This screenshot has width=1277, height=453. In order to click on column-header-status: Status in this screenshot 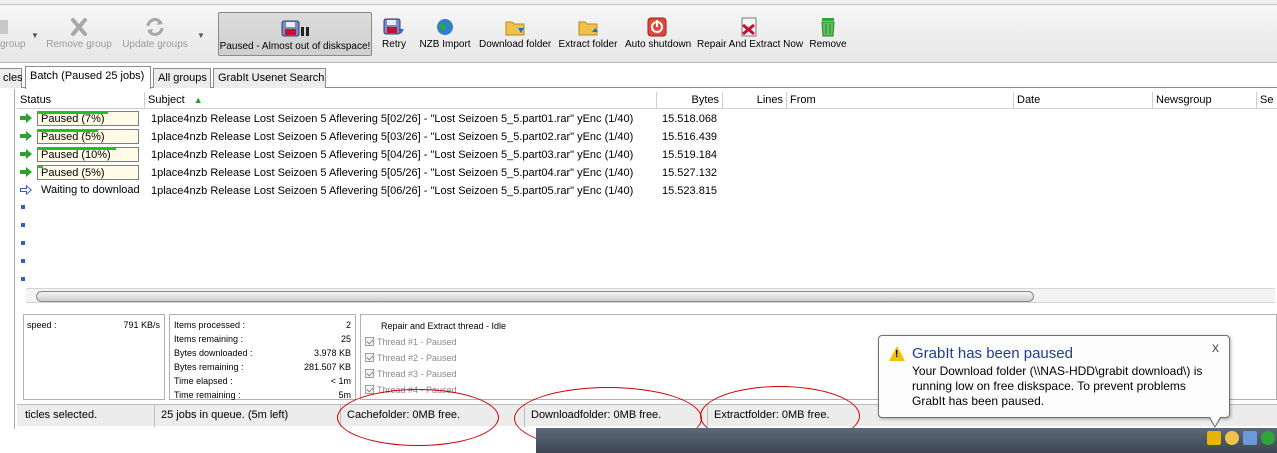, I will do `click(81, 100)`.